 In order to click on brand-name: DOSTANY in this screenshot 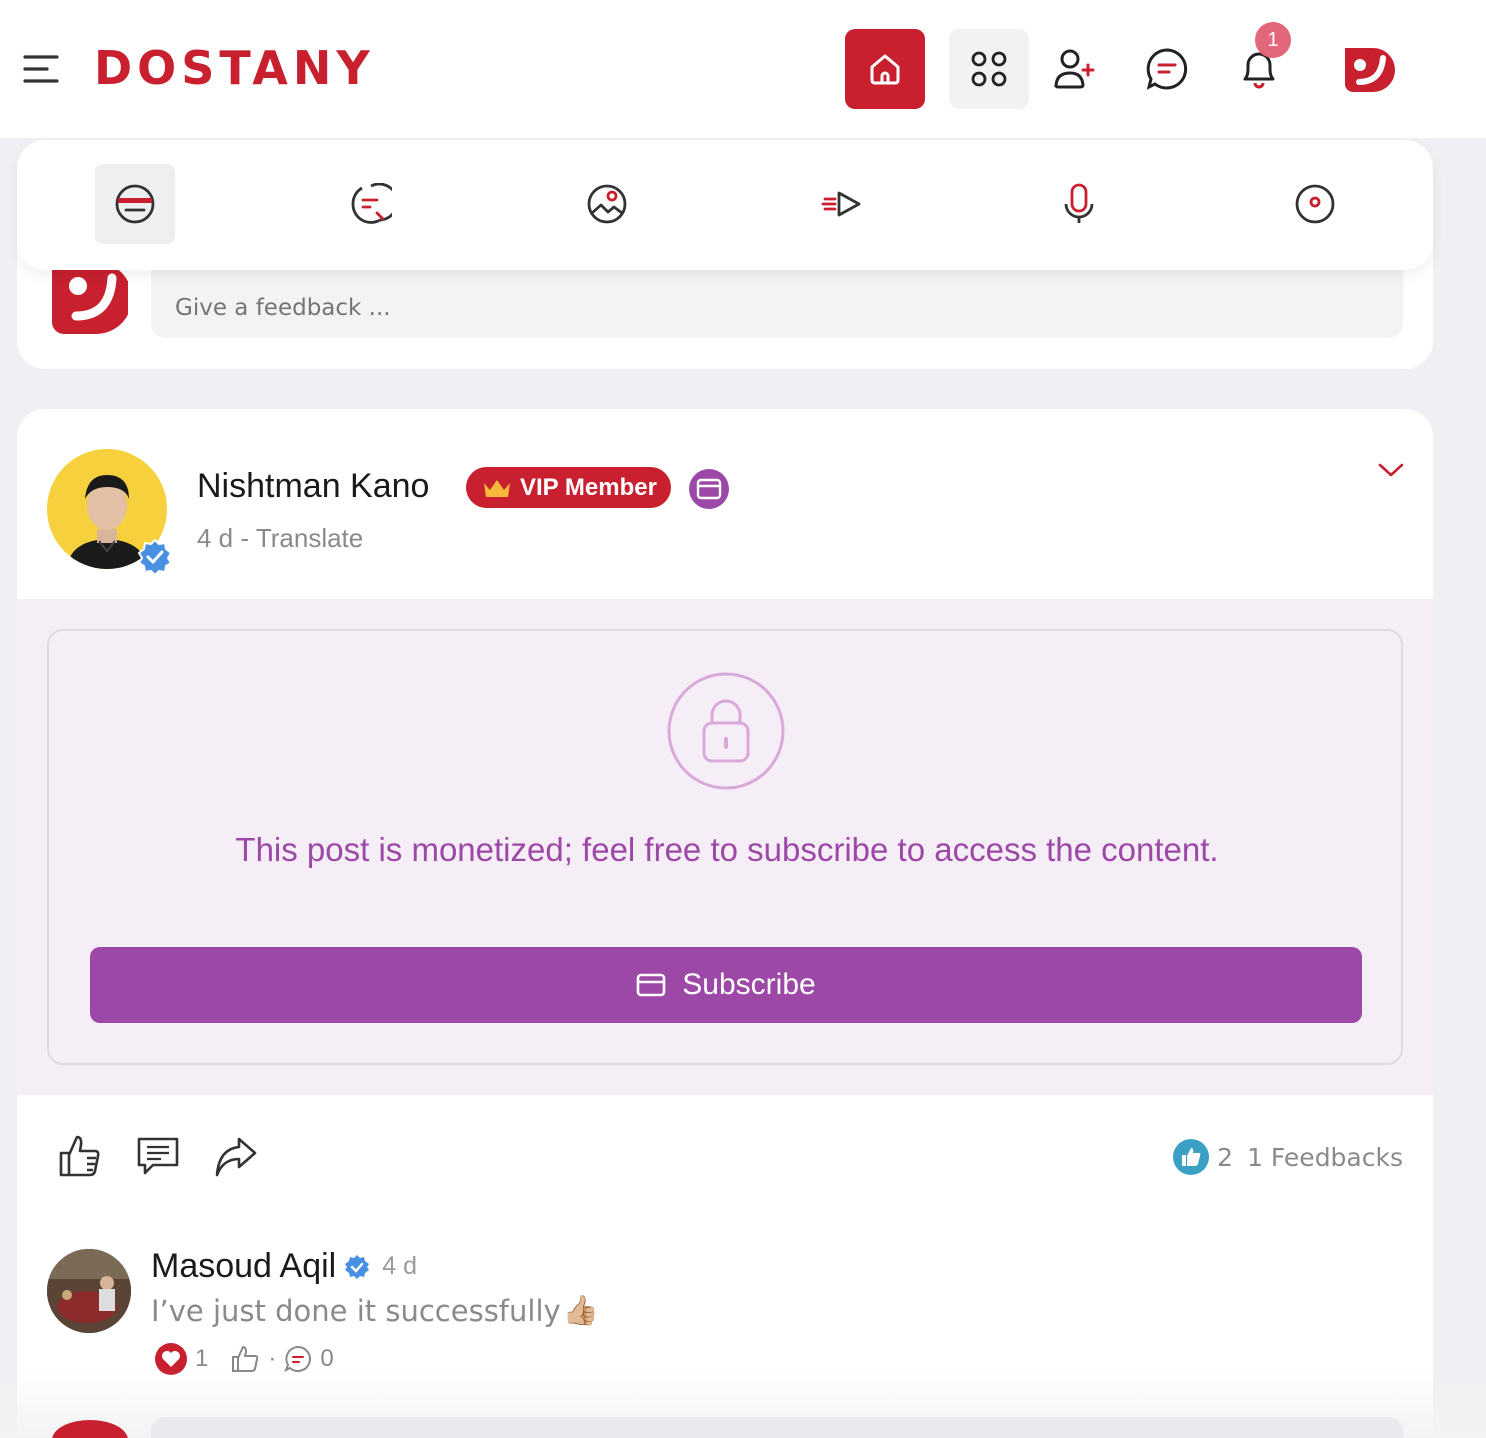, I will do `click(234, 68)`.